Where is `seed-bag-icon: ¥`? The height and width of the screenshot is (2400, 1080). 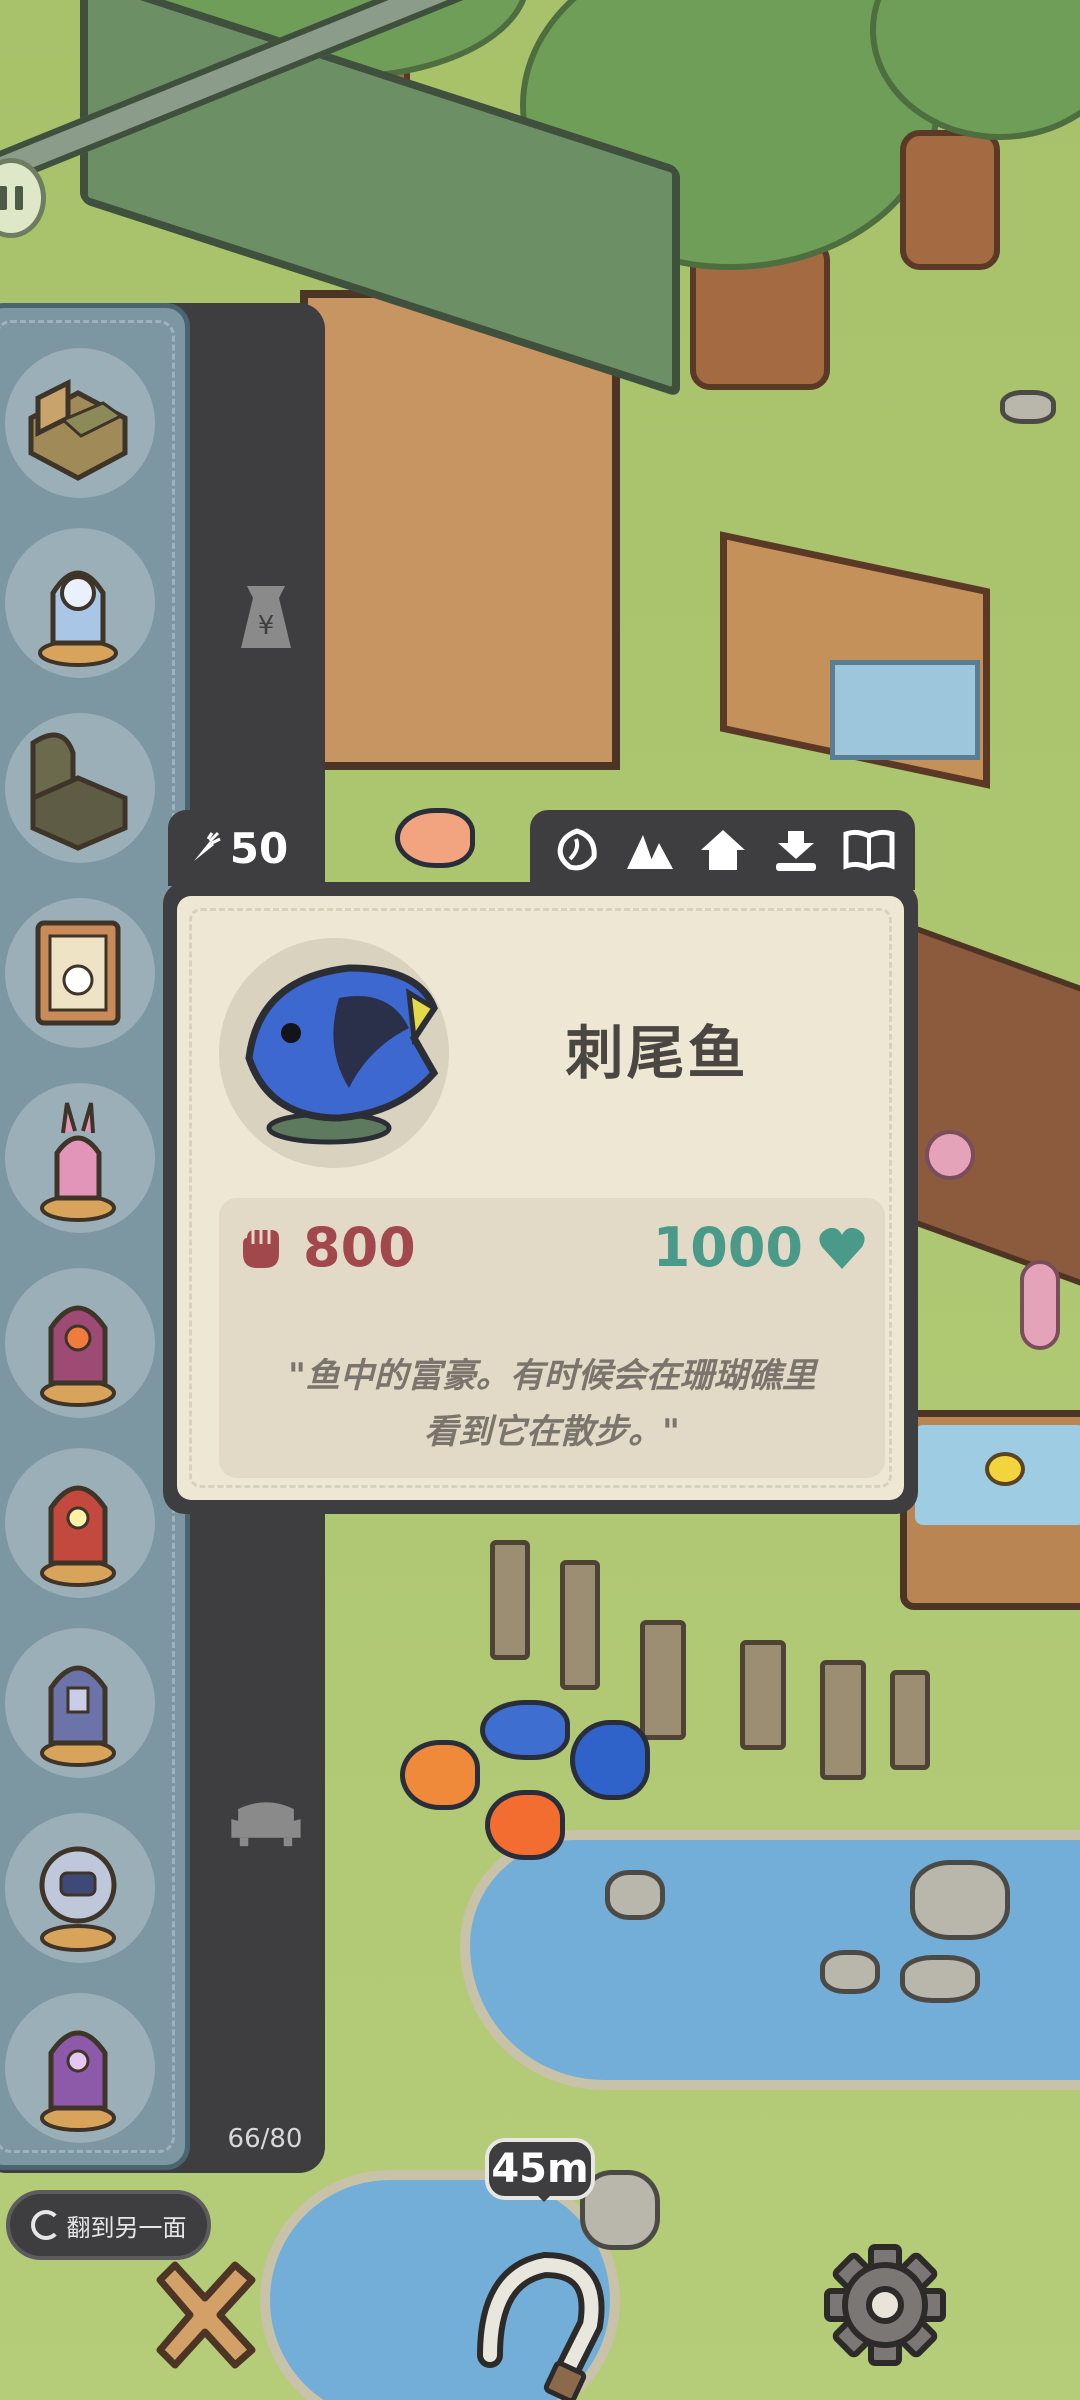 seed-bag-icon: ¥ is located at coordinates (266, 617).